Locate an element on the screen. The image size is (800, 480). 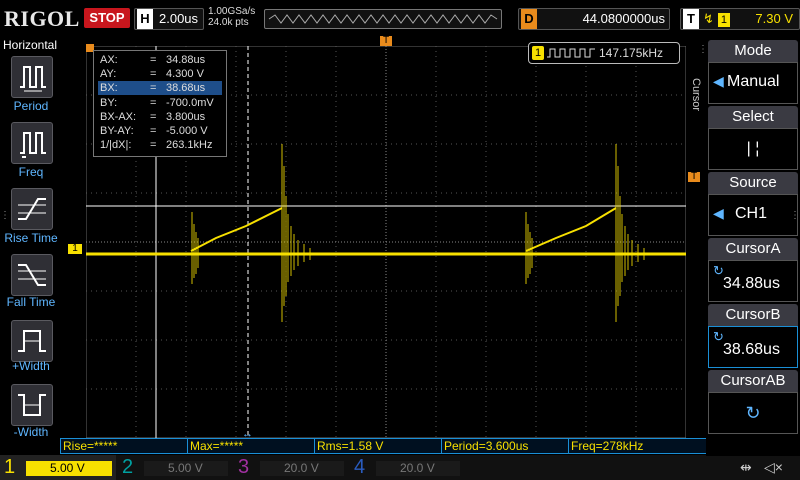
fall-time-label: Fall Time is located at coordinates (31, 302).